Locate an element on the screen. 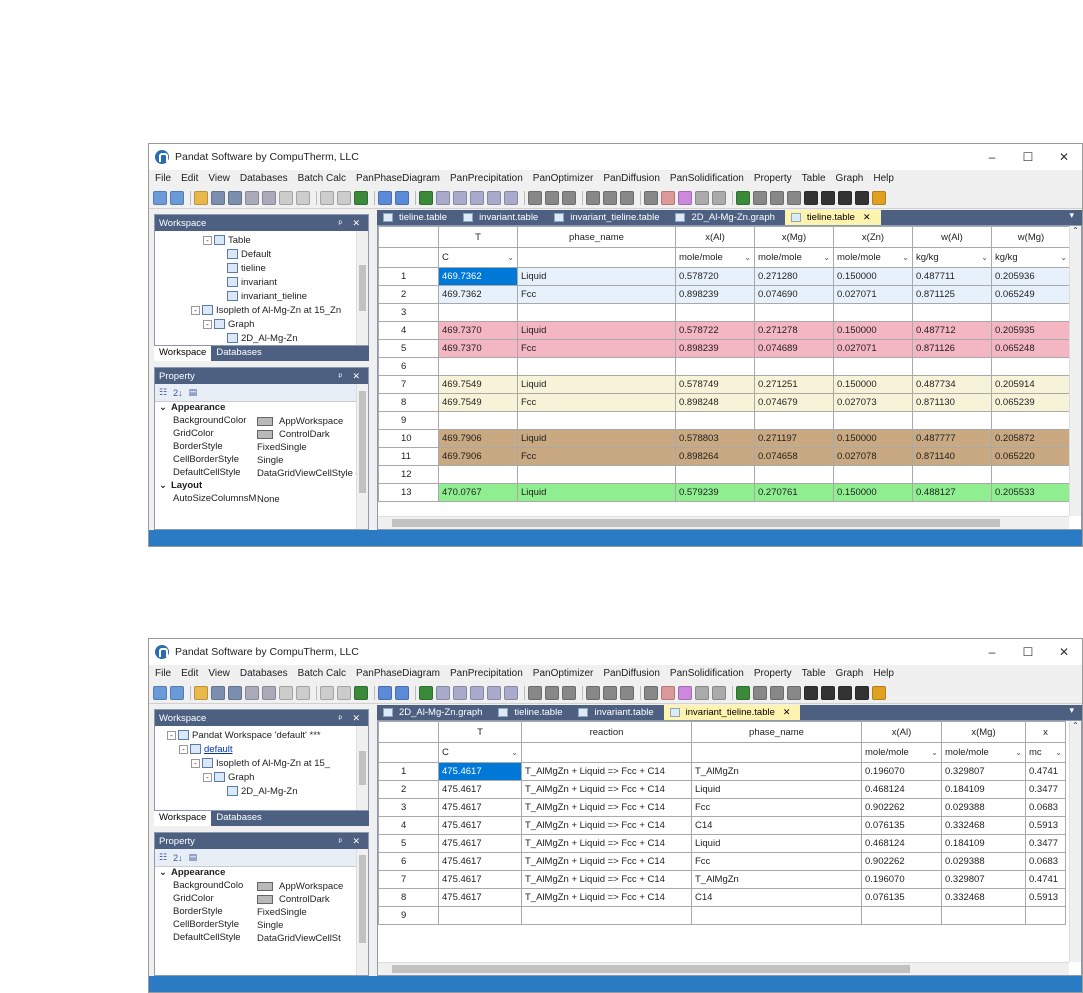 This screenshot has width=1083, height=993. menu-pansolidification: PanSolidification is located at coordinates (707, 673).